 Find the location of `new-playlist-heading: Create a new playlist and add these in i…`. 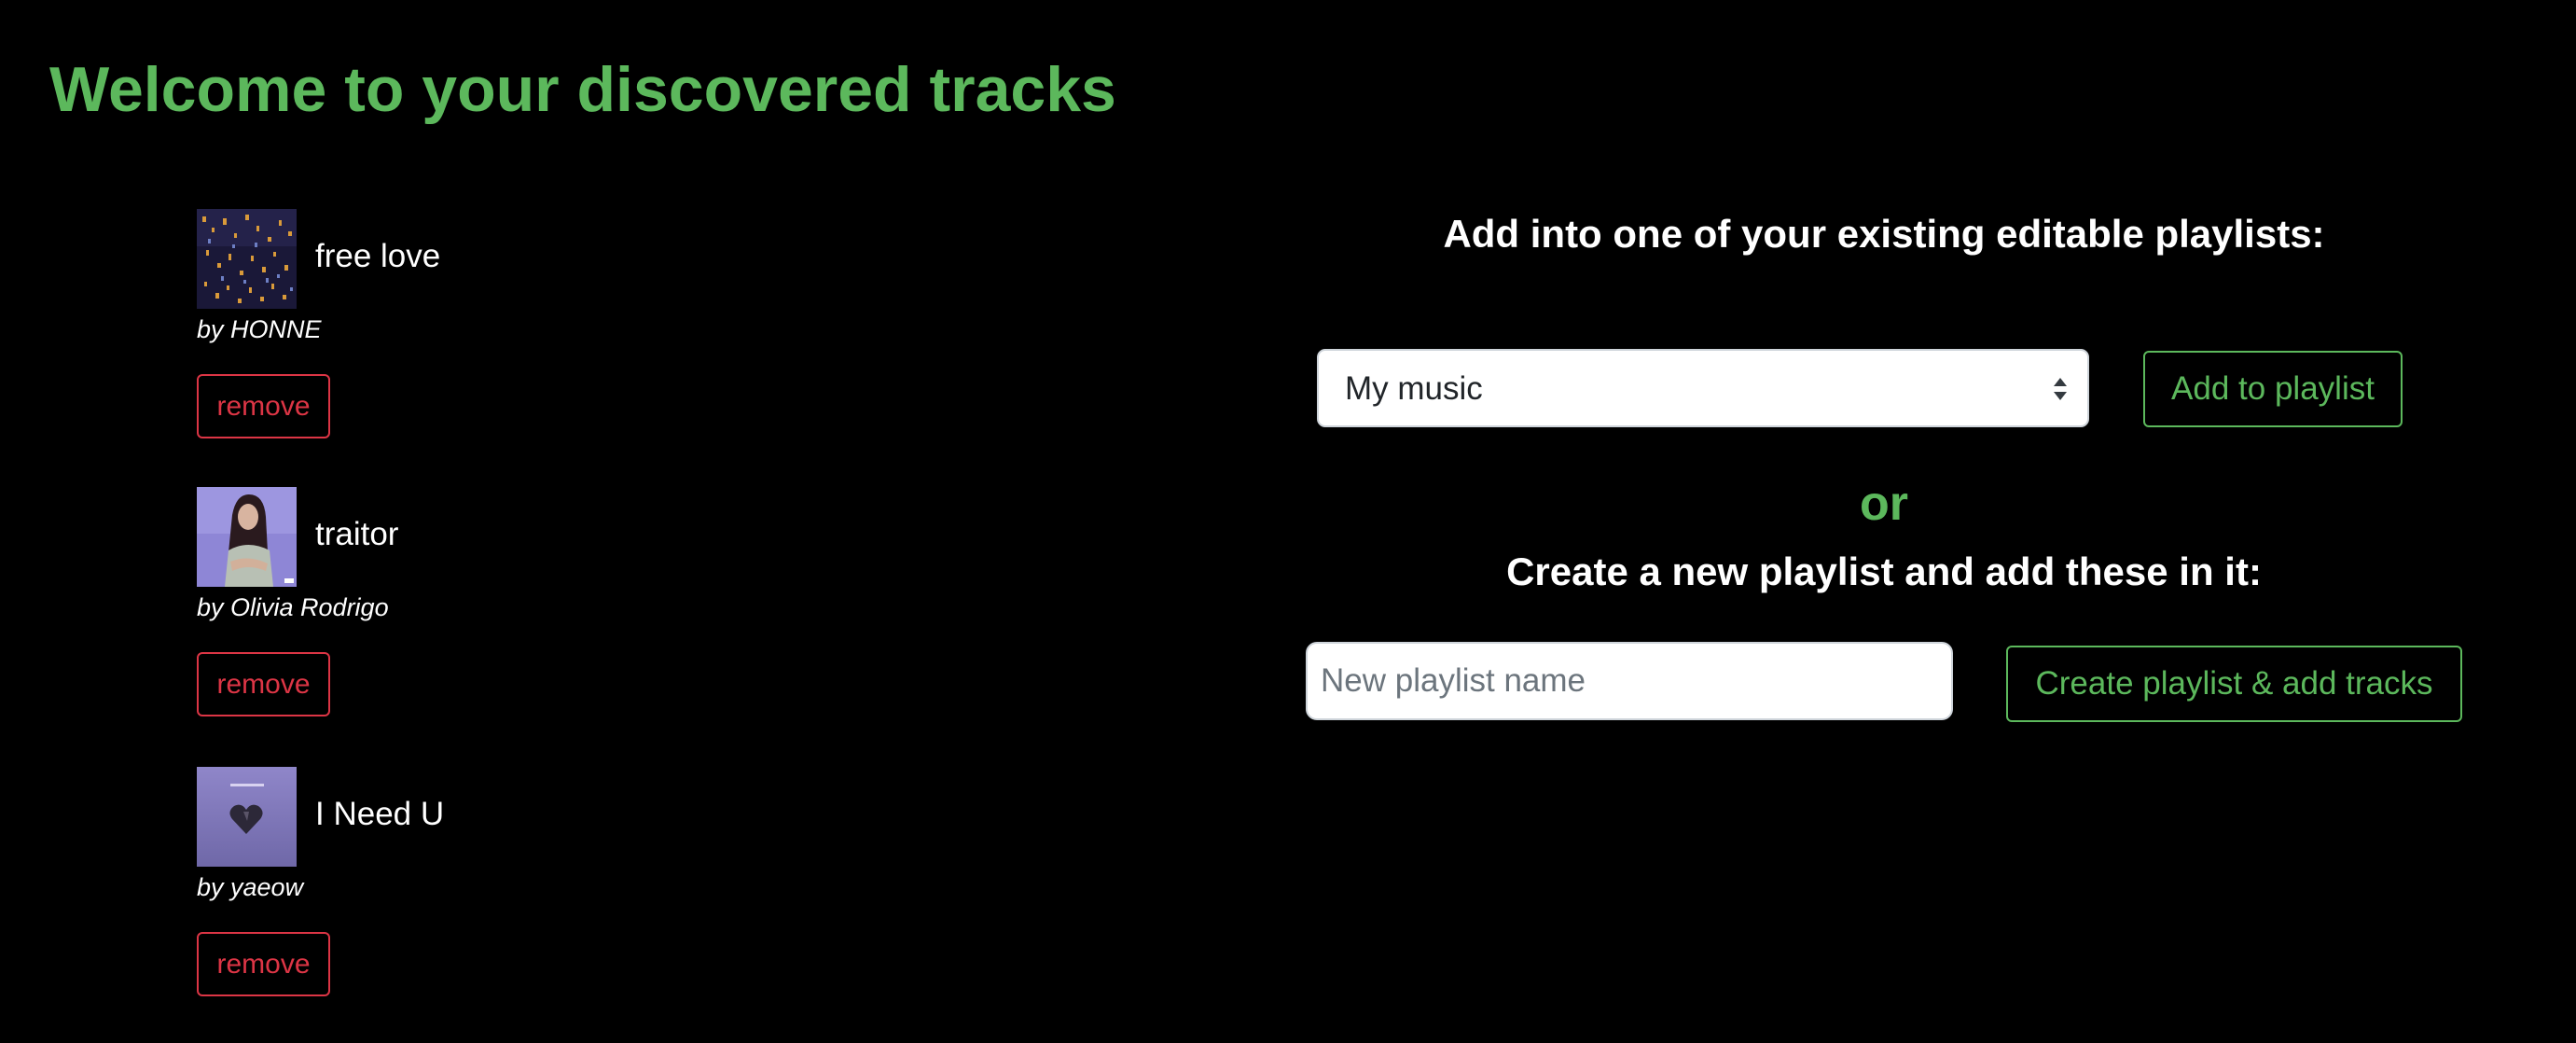

new-playlist-heading: Create a new playlist and add these in i… is located at coordinates (1884, 571).